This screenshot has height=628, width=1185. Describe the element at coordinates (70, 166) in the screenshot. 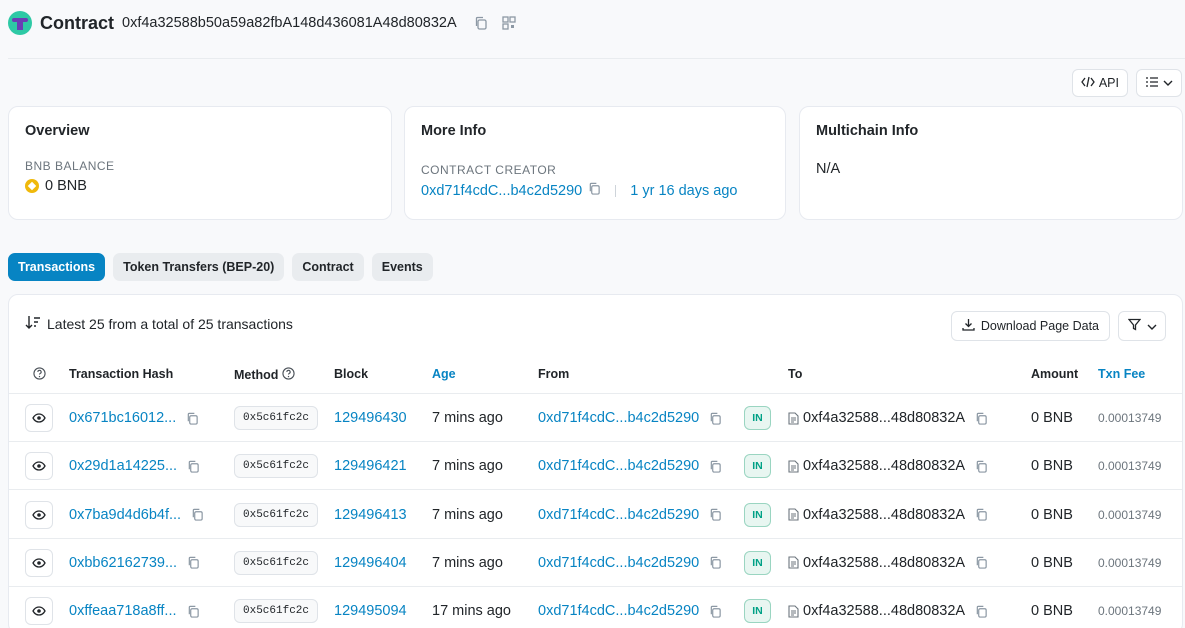

I see `bnb-balance-label: BNB BALANCE` at that location.